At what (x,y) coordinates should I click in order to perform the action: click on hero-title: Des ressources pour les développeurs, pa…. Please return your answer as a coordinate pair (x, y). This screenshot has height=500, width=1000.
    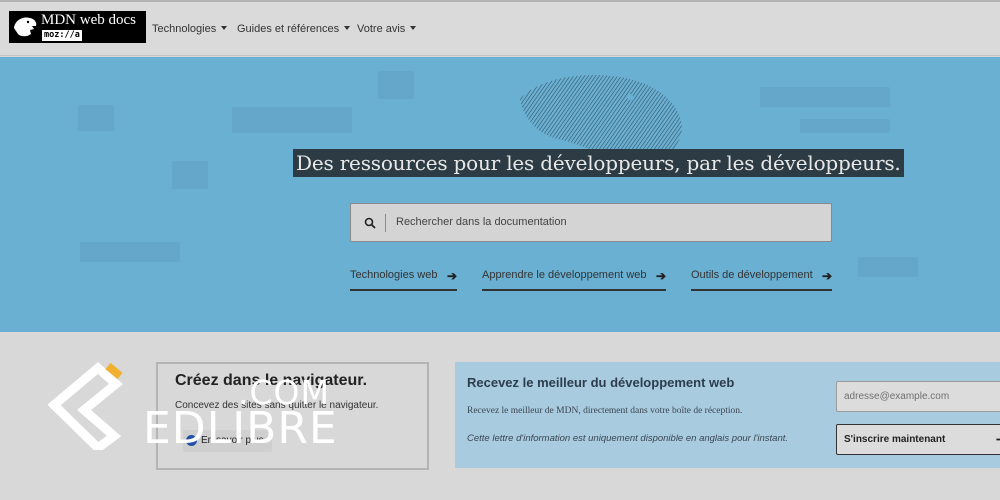
    Looking at the image, I should click on (598, 163).